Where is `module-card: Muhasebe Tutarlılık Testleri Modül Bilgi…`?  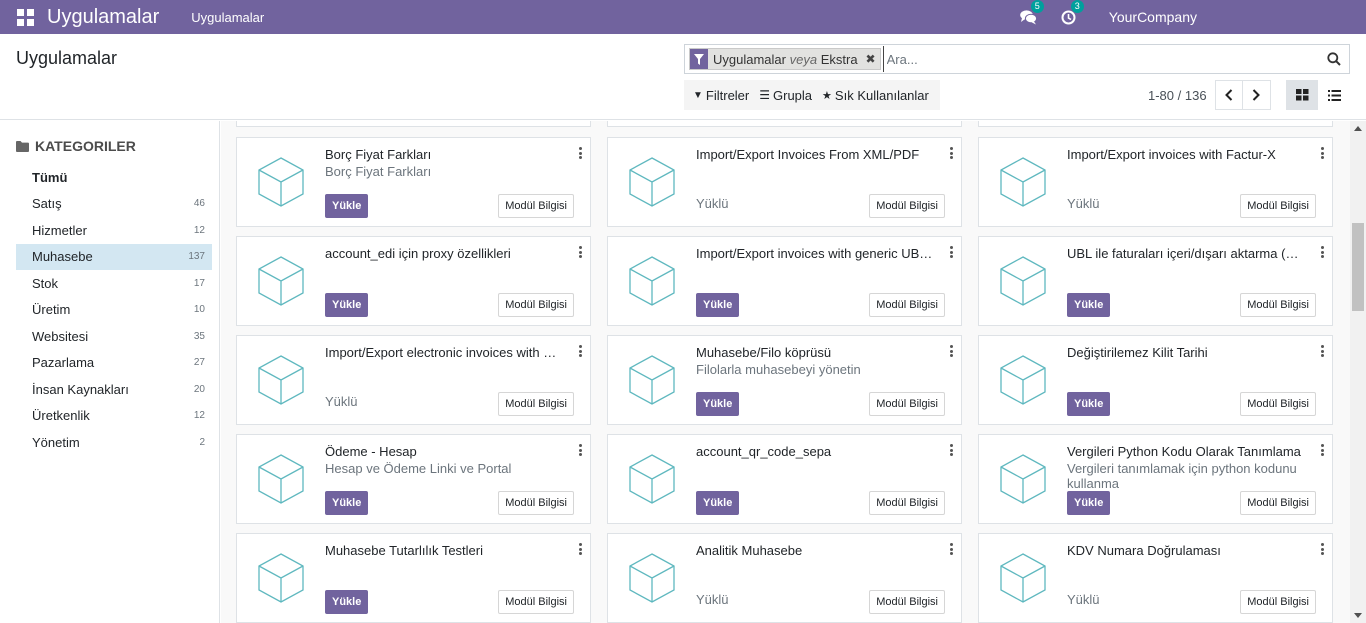 module-card: Muhasebe Tutarlılık Testleri Modül Bilgi… is located at coordinates (413, 578).